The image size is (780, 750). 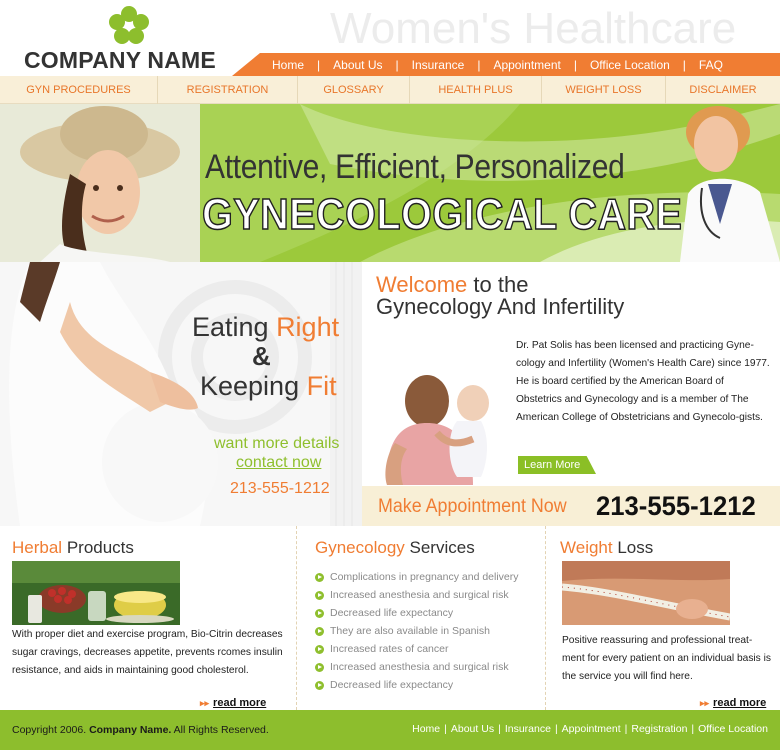 What do you see at coordinates (372, 65) in the screenshot?
I see `top-nav-about-us: About Us |` at bounding box center [372, 65].